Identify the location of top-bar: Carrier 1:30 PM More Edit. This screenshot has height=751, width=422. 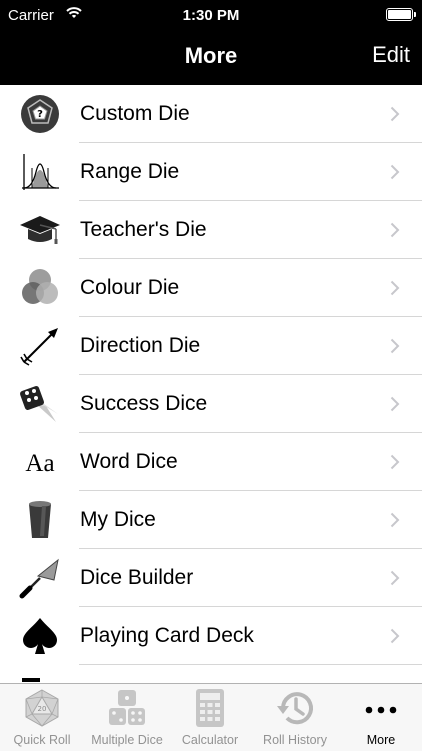
(211, 42).